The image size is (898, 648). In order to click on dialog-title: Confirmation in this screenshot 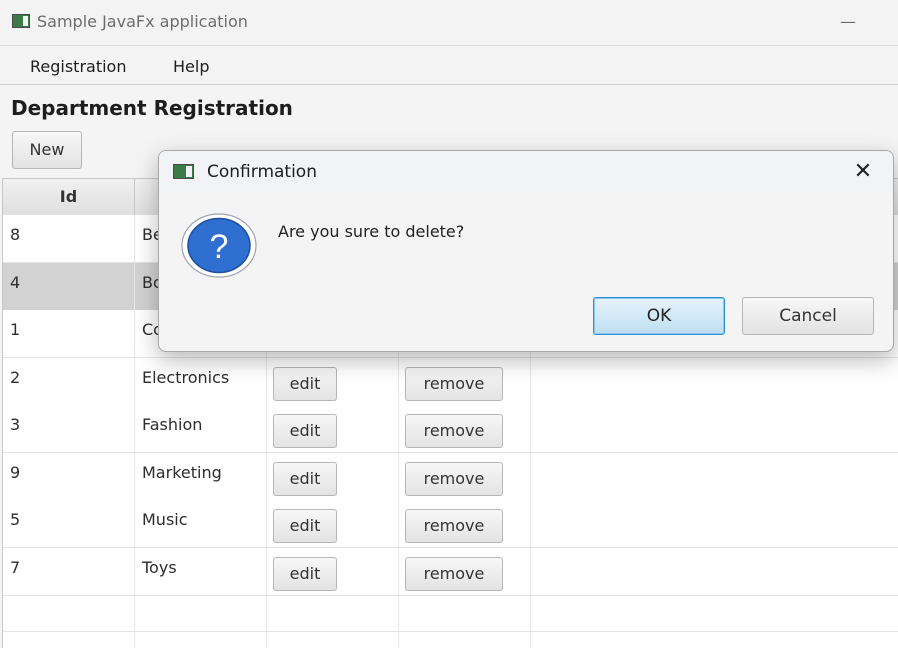, I will do `click(262, 172)`.